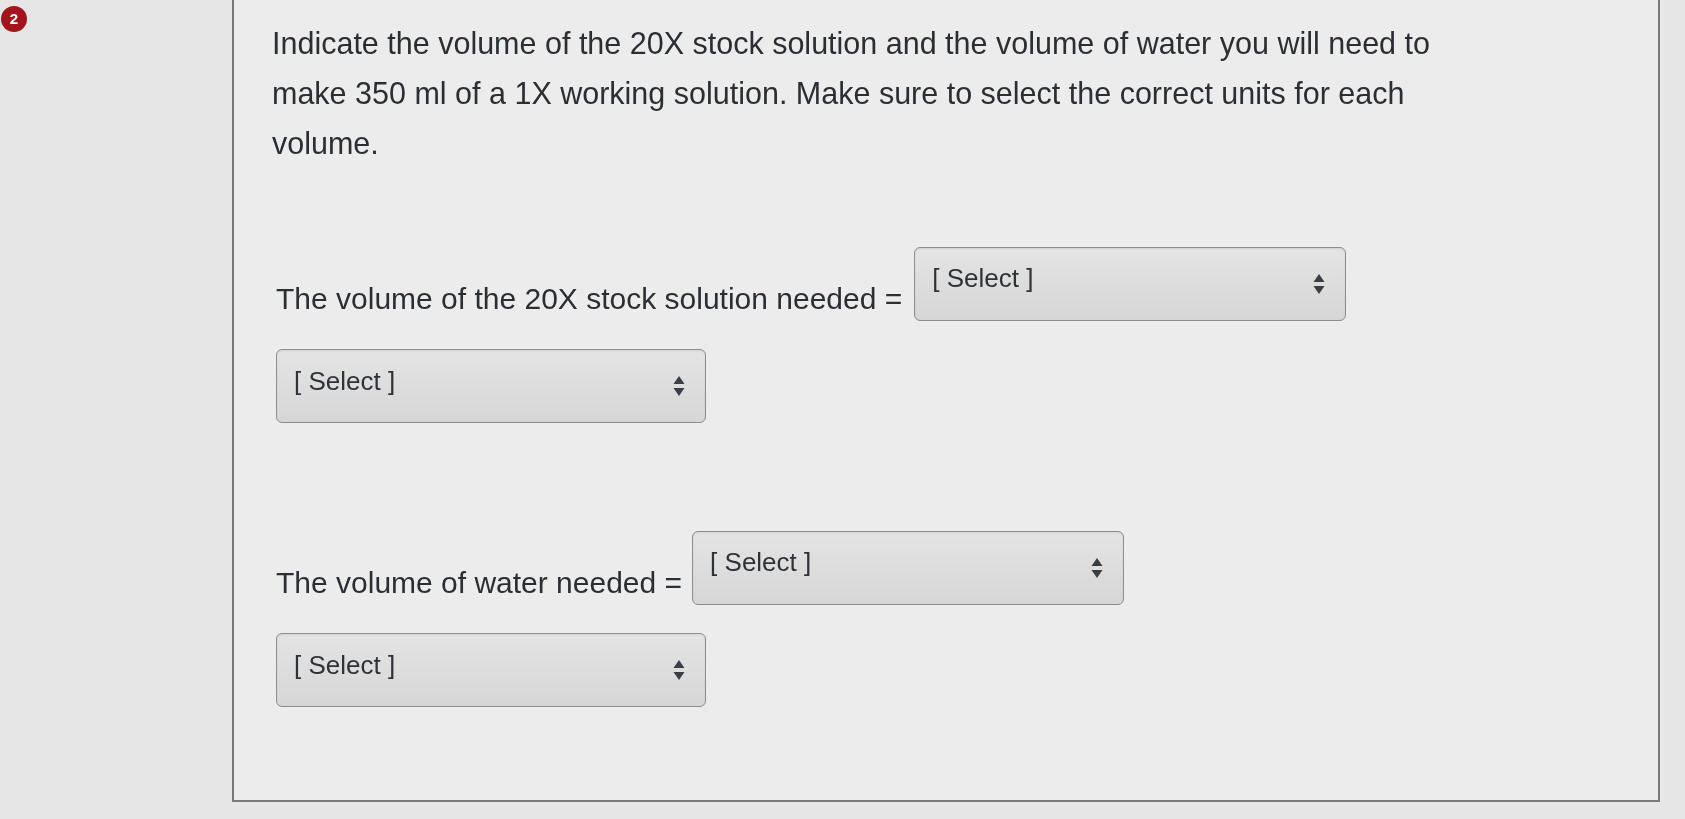 The height and width of the screenshot is (819, 1685). I want to click on blank-label: The volume of the 20X stock solution needed =, so click(589, 299).